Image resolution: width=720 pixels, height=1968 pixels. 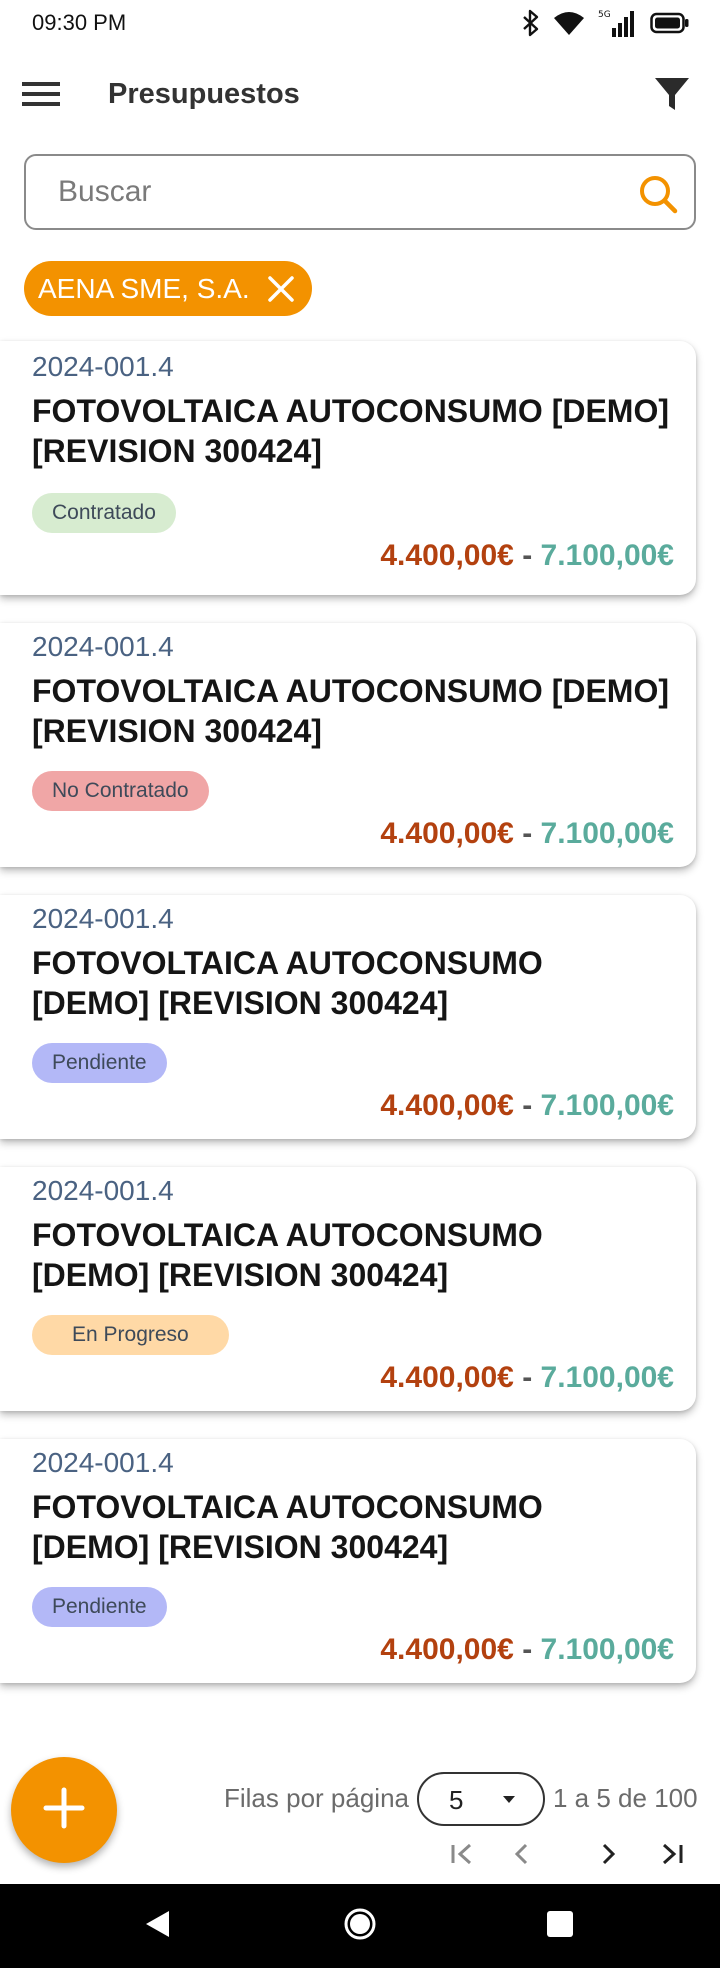 I want to click on search-icon, so click(x=658, y=194).